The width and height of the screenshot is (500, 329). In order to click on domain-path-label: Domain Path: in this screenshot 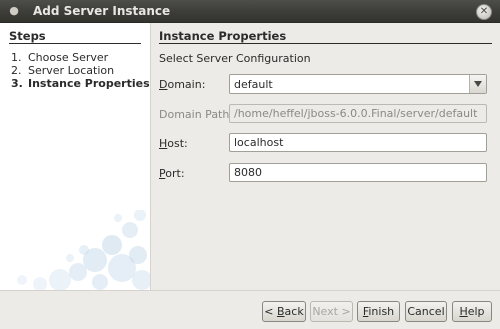, I will do `click(196, 114)`.